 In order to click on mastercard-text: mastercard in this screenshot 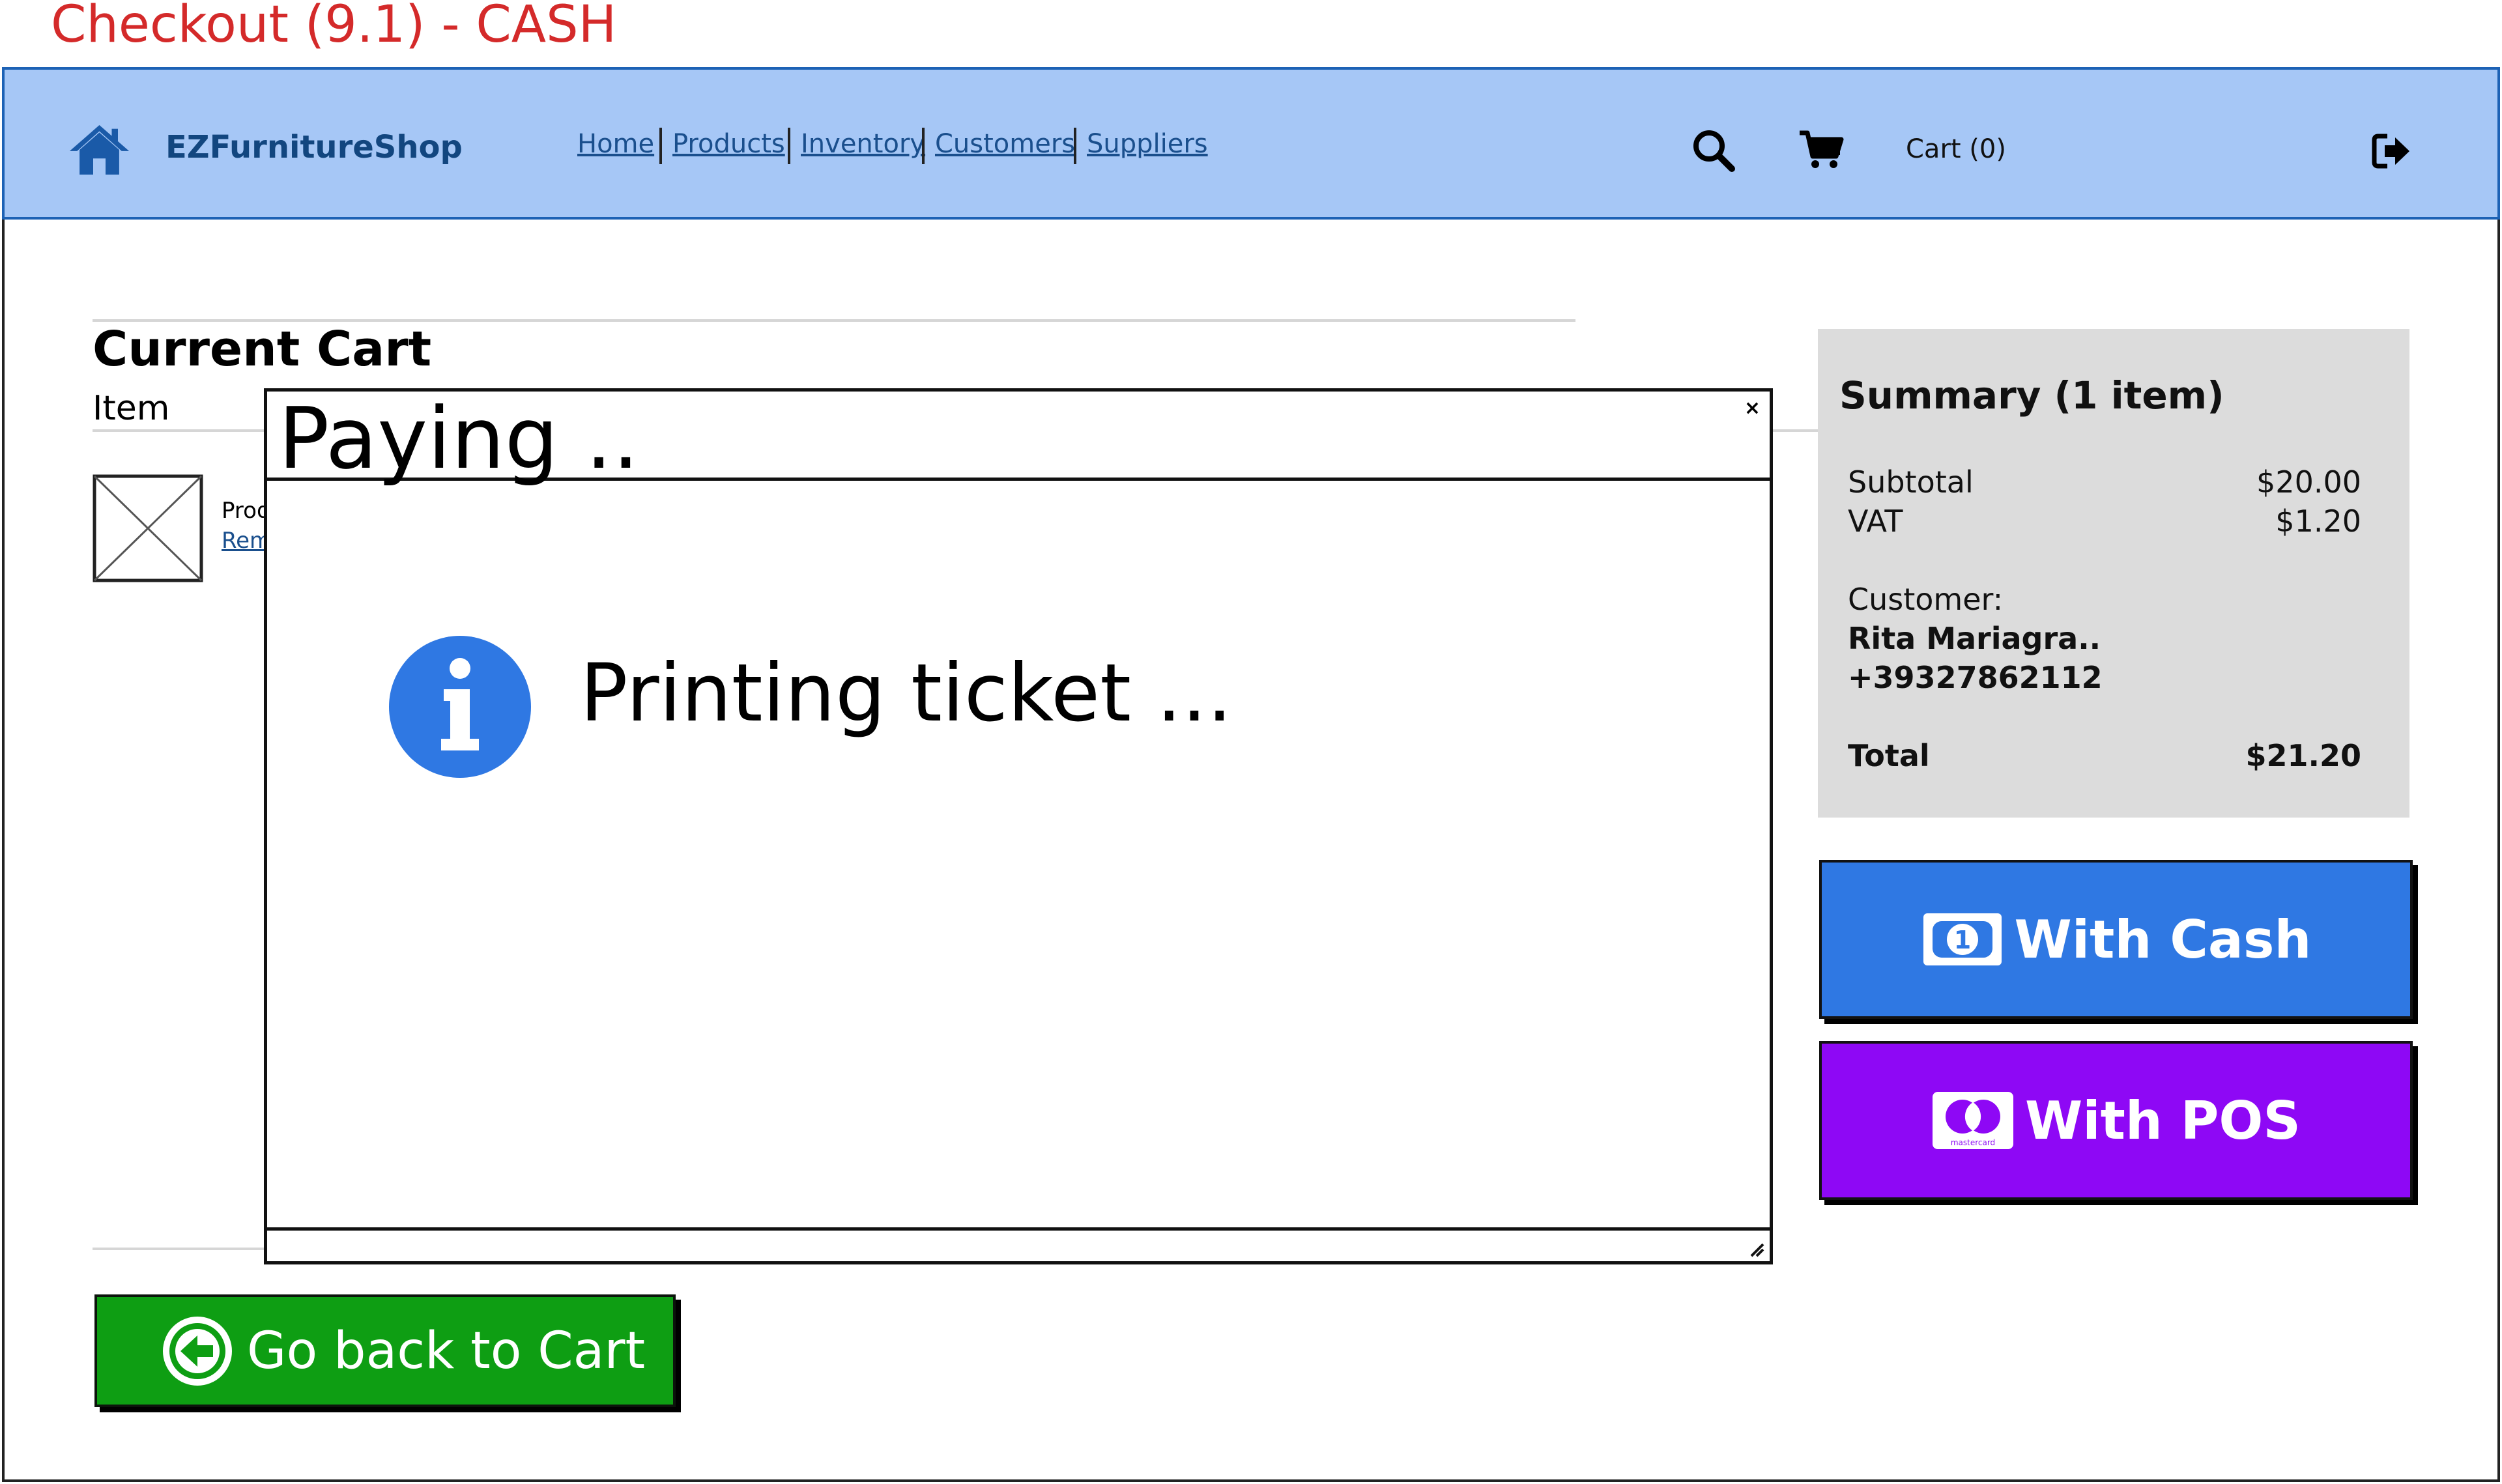, I will do `click(1973, 1143)`.